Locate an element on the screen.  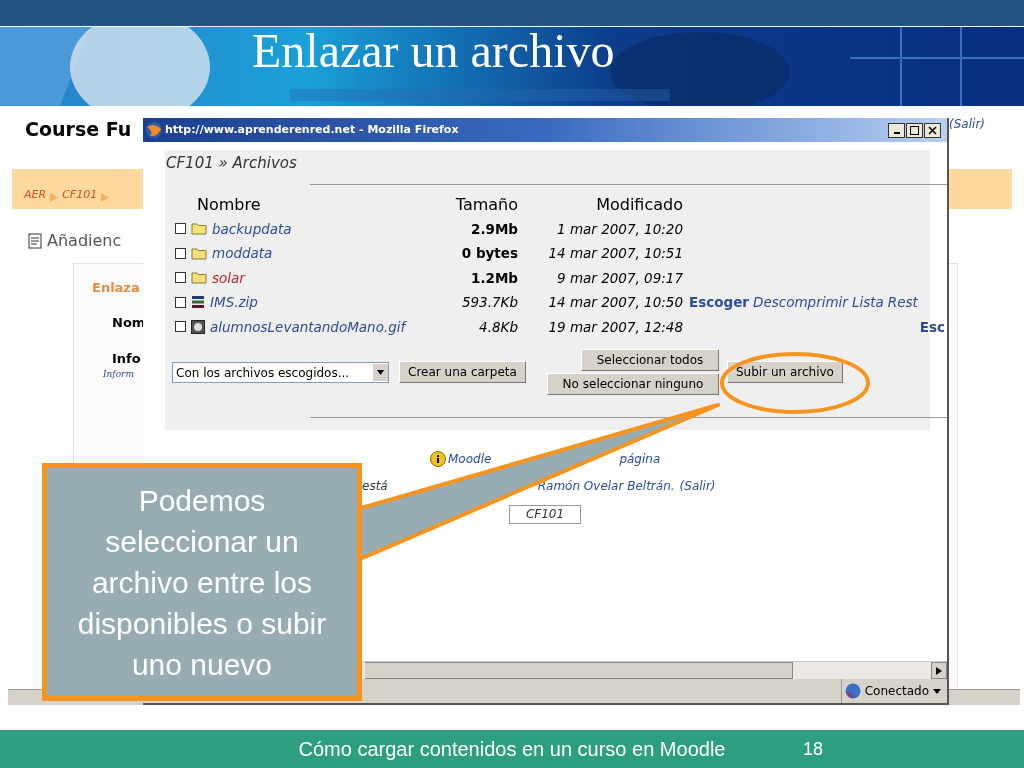
stack-icon is located at coordinates (198, 302).